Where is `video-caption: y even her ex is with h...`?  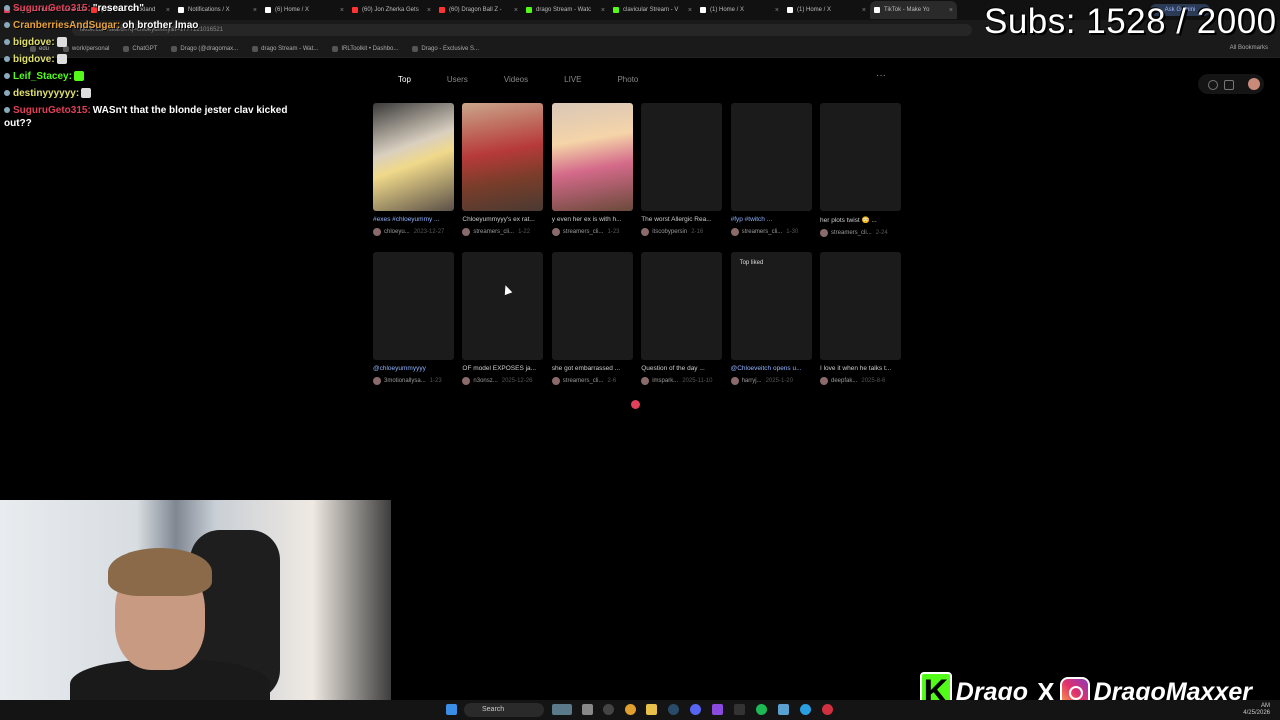
video-caption: y even her ex is with h... is located at coordinates (592, 219).